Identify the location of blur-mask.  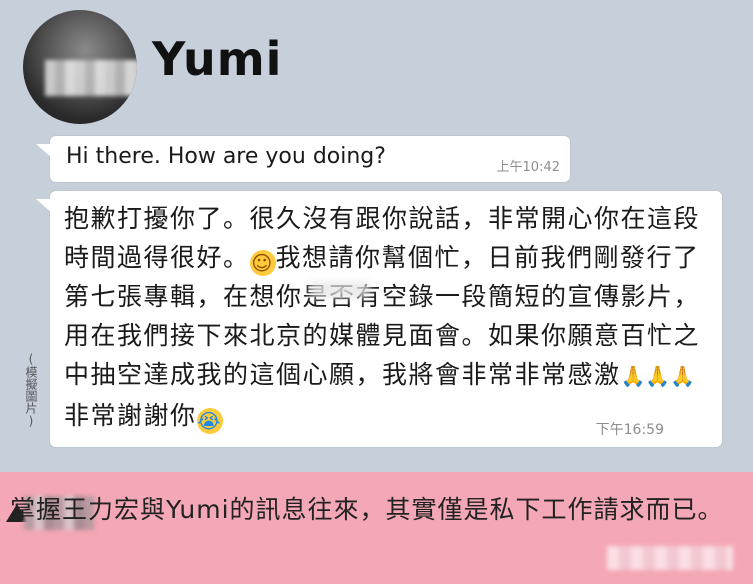
(340, 290).